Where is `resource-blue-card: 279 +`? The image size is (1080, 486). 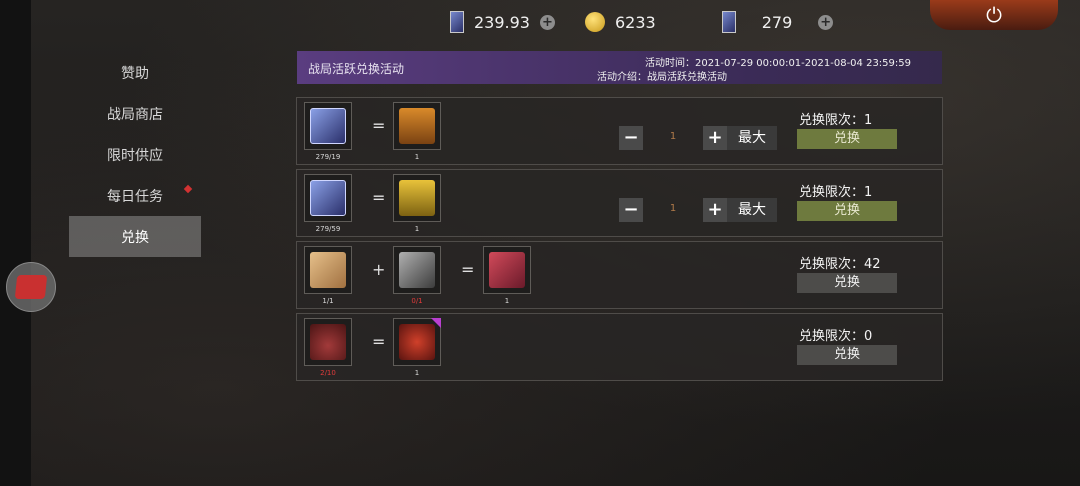 resource-blue-card: 279 + is located at coordinates (765, 22).